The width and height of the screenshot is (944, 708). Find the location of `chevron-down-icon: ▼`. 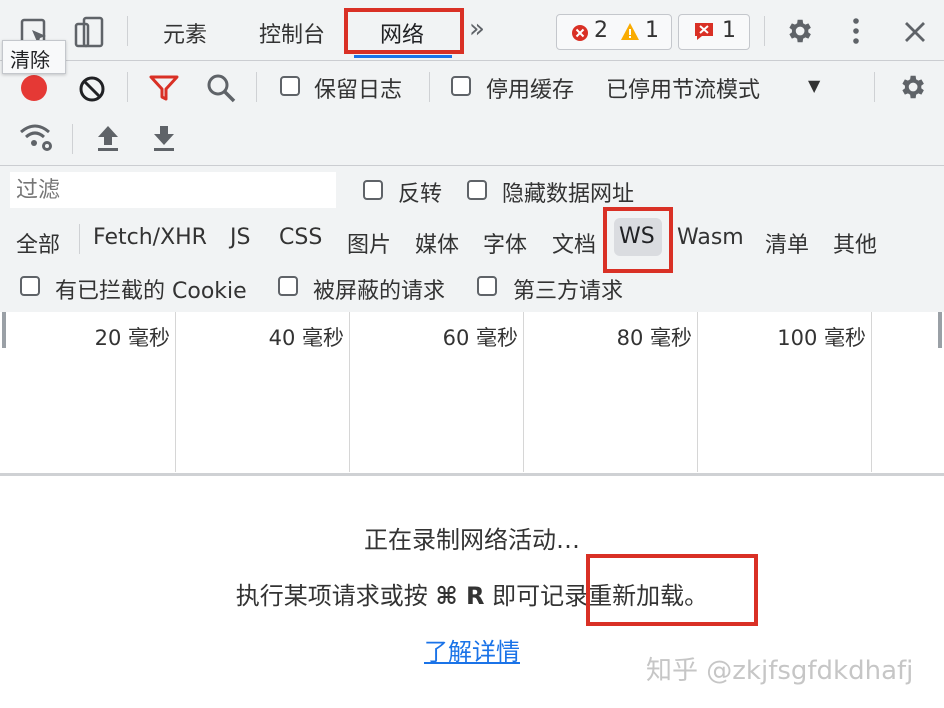

chevron-down-icon: ▼ is located at coordinates (814, 85).